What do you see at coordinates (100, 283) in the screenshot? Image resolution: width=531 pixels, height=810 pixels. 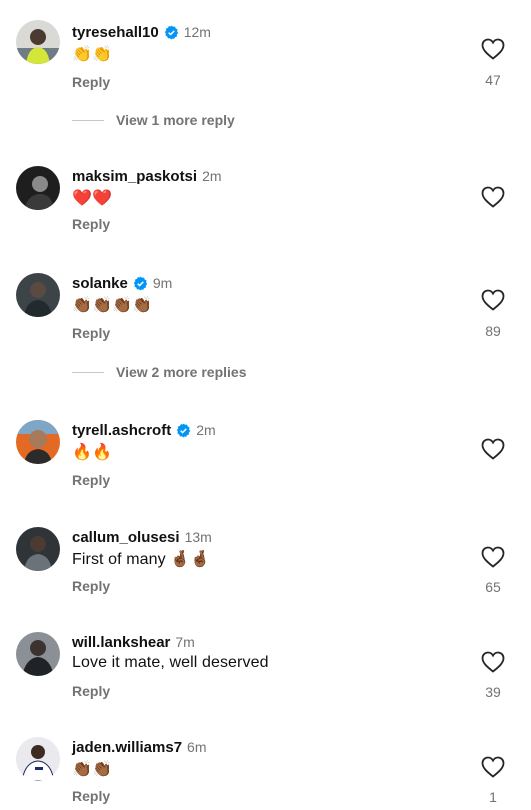 I see `username: solanke` at bounding box center [100, 283].